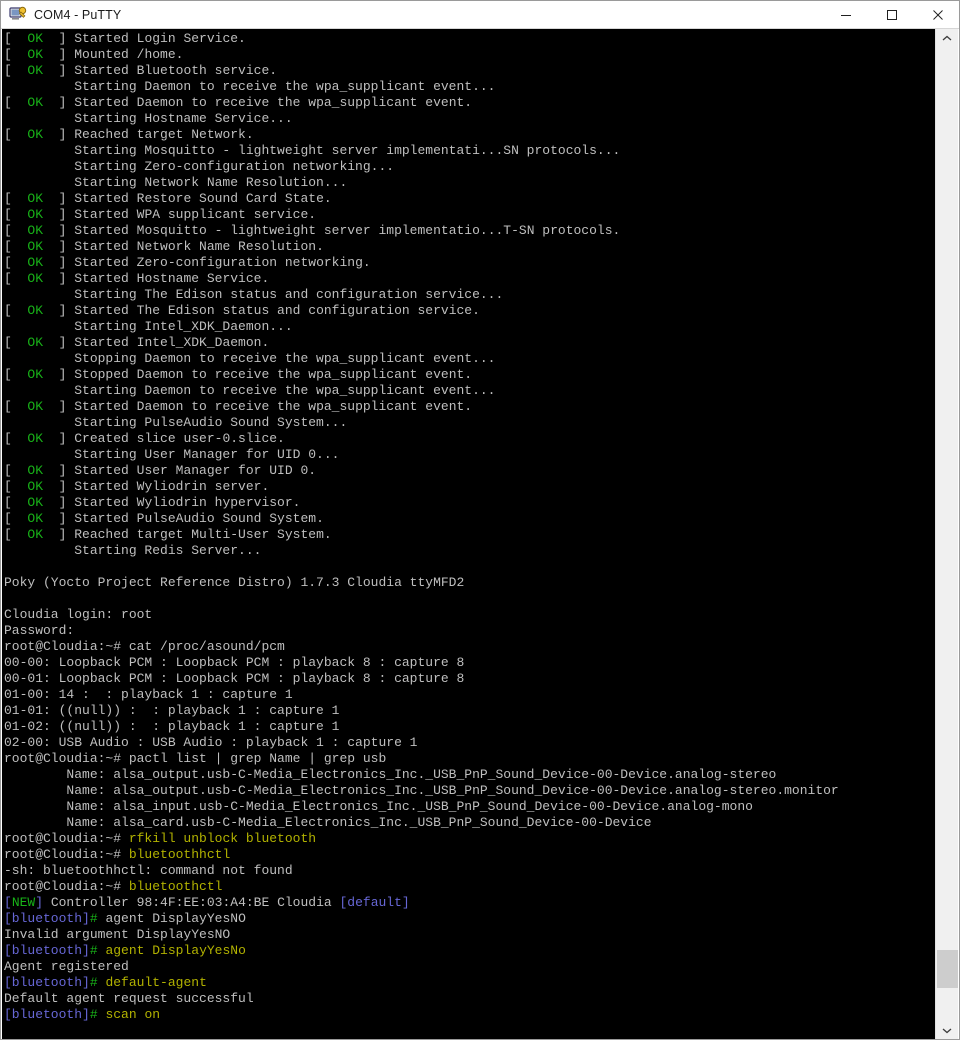 This screenshot has width=960, height=1040. I want to click on terminal-text: cat /proc/asound/pcm, so click(206, 646).